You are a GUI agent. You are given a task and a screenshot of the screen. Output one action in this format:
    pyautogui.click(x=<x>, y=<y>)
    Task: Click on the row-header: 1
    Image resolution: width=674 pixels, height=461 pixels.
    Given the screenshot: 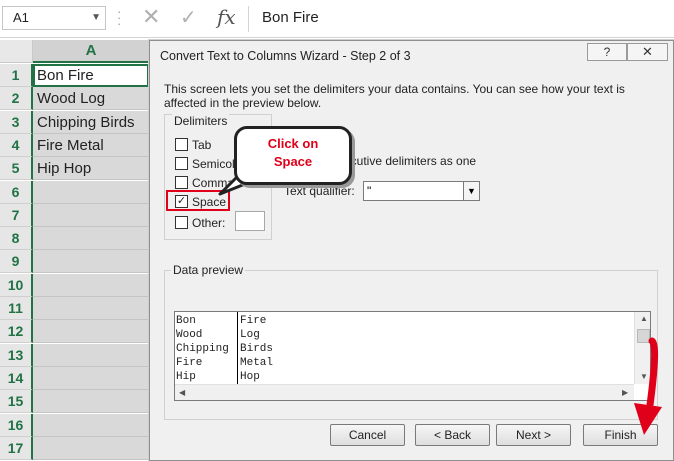 What is the action you would take?
    pyautogui.click(x=16, y=75)
    